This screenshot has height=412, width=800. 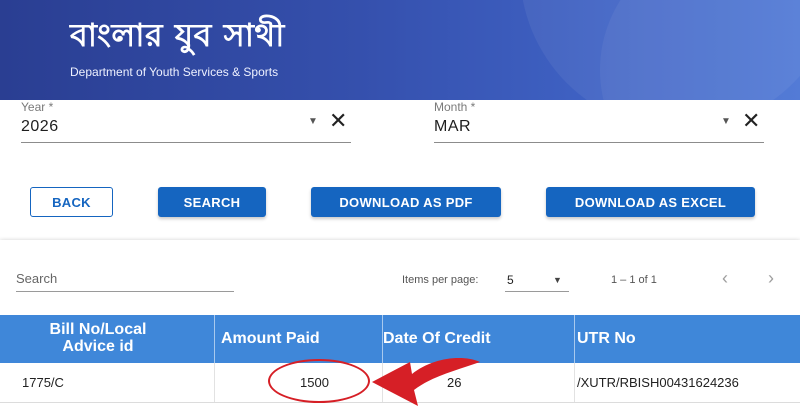 I want to click on arrow-annotation-icon, so click(x=426, y=382).